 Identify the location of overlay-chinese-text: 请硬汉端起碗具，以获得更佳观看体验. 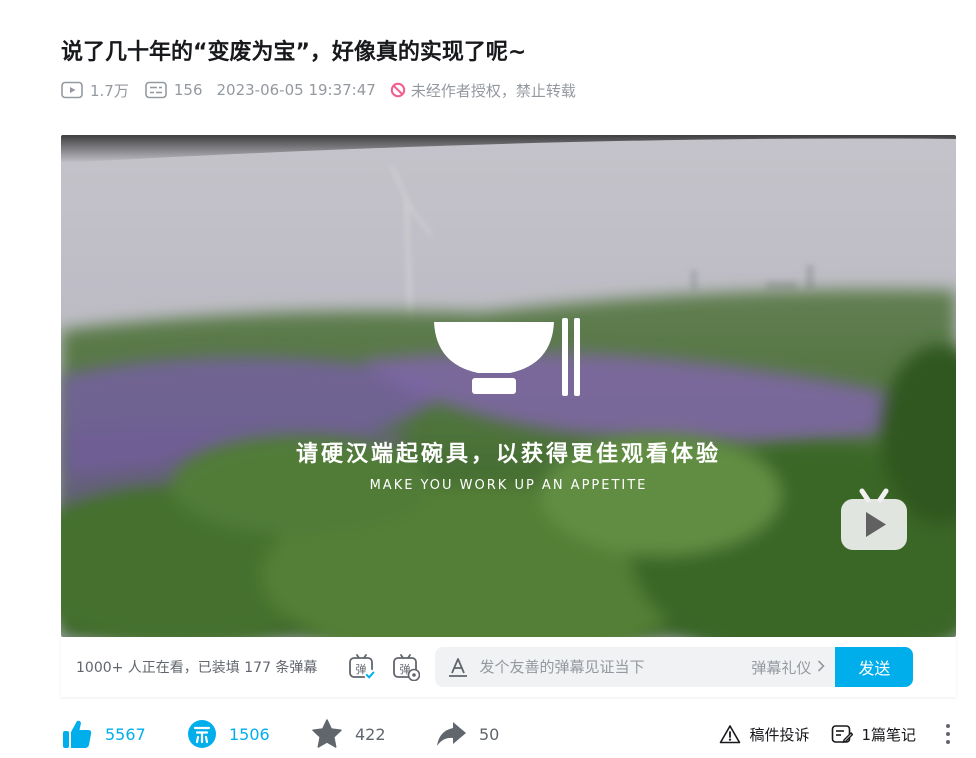
(508, 454).